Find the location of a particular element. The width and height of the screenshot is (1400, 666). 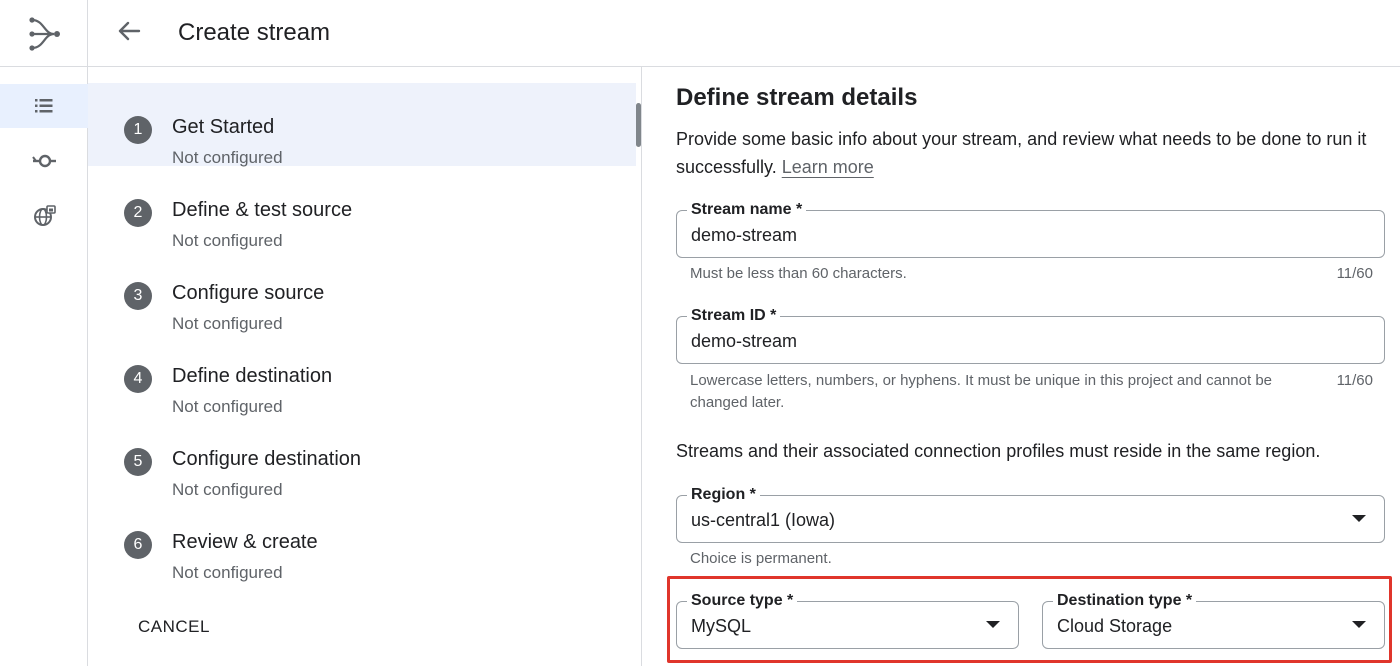

step-review-create: 6 Review & create Not configured is located at coordinates (362, 540).